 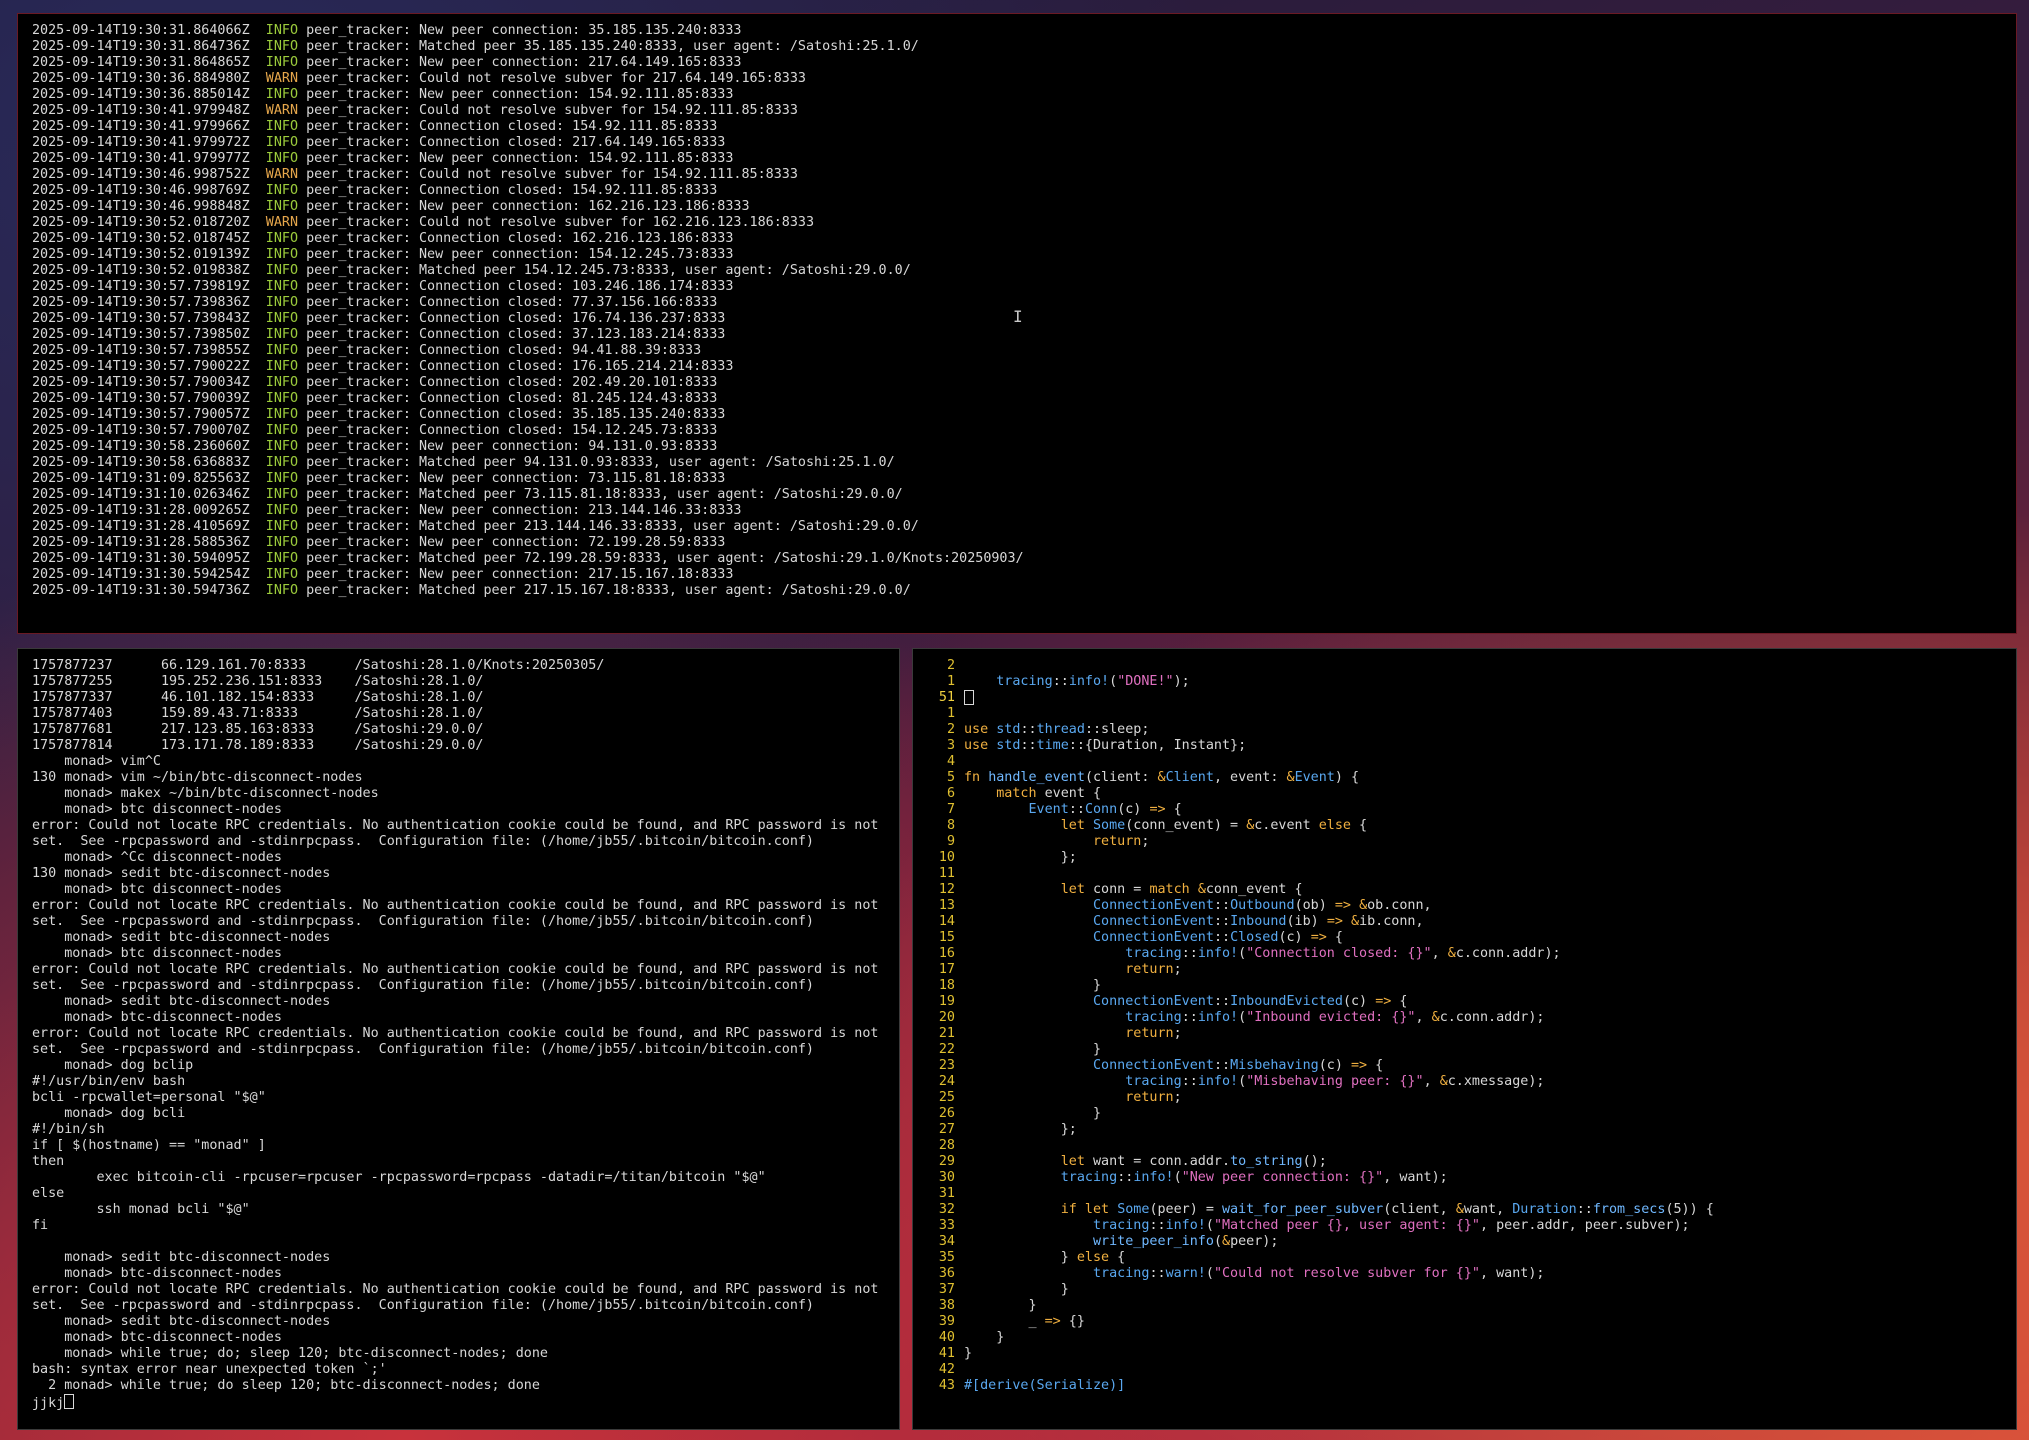 I want to click on log-message: New peer connection: 213.144.146.33:8333, so click(x=580, y=510).